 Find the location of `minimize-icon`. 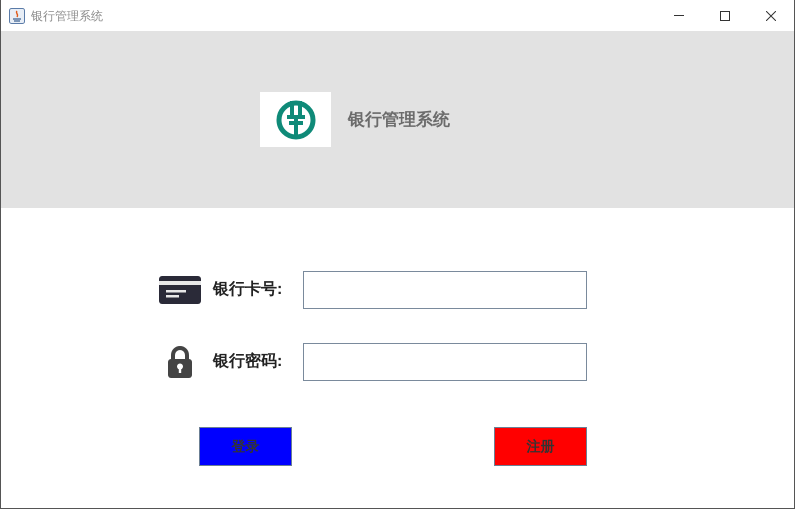

minimize-icon is located at coordinates (679, 15).